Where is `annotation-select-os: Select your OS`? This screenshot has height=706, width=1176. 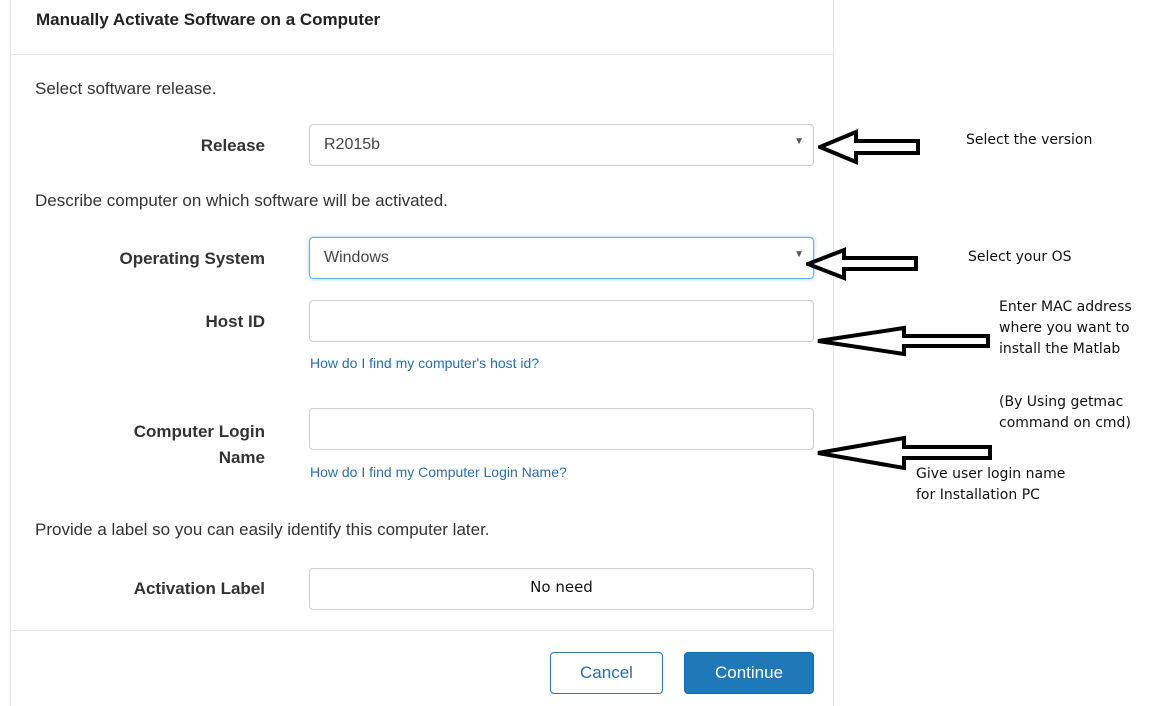
annotation-select-os: Select your OS is located at coordinates (1020, 257).